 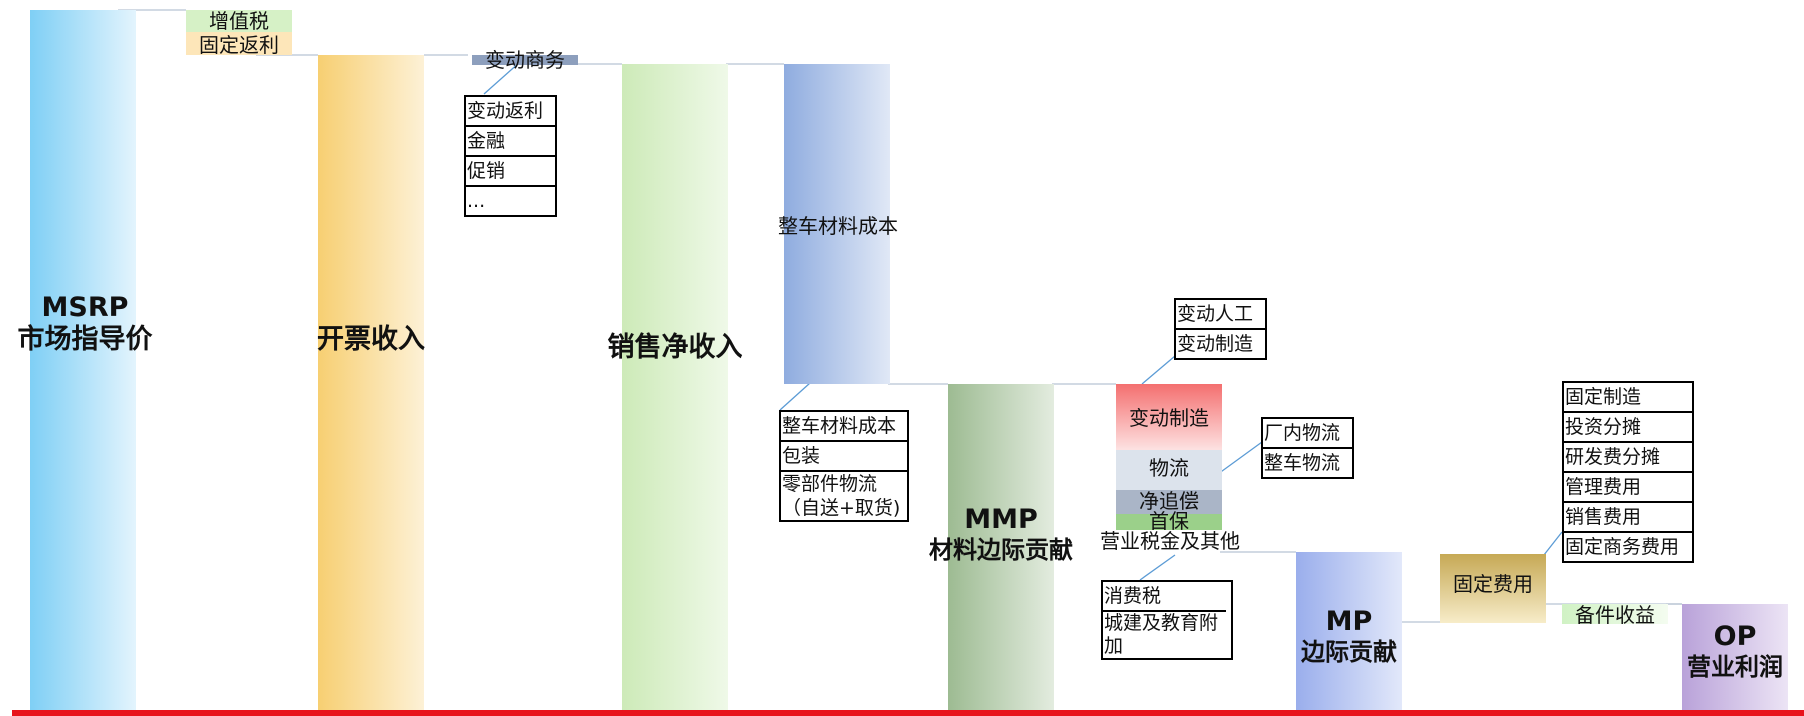 I want to click on list-item: 销售费用, so click(x=1628, y=516).